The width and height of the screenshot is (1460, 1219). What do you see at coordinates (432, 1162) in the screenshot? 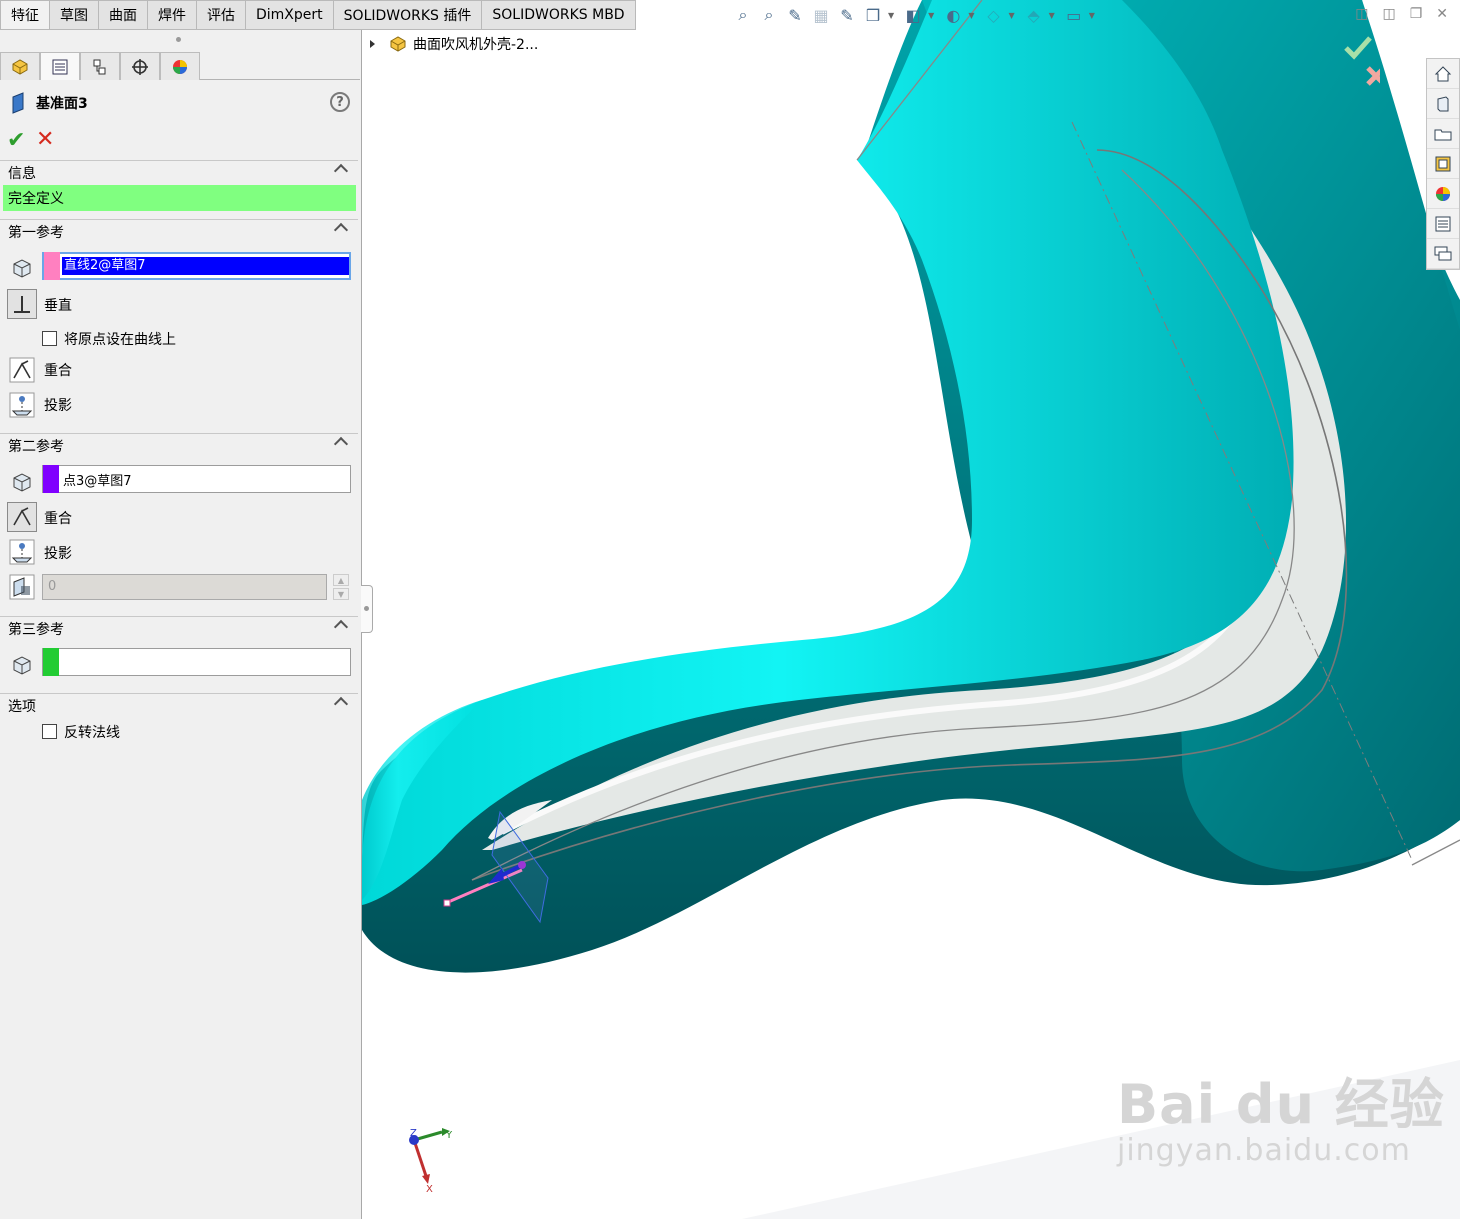
I see `reference-triad: Z Y X` at bounding box center [432, 1162].